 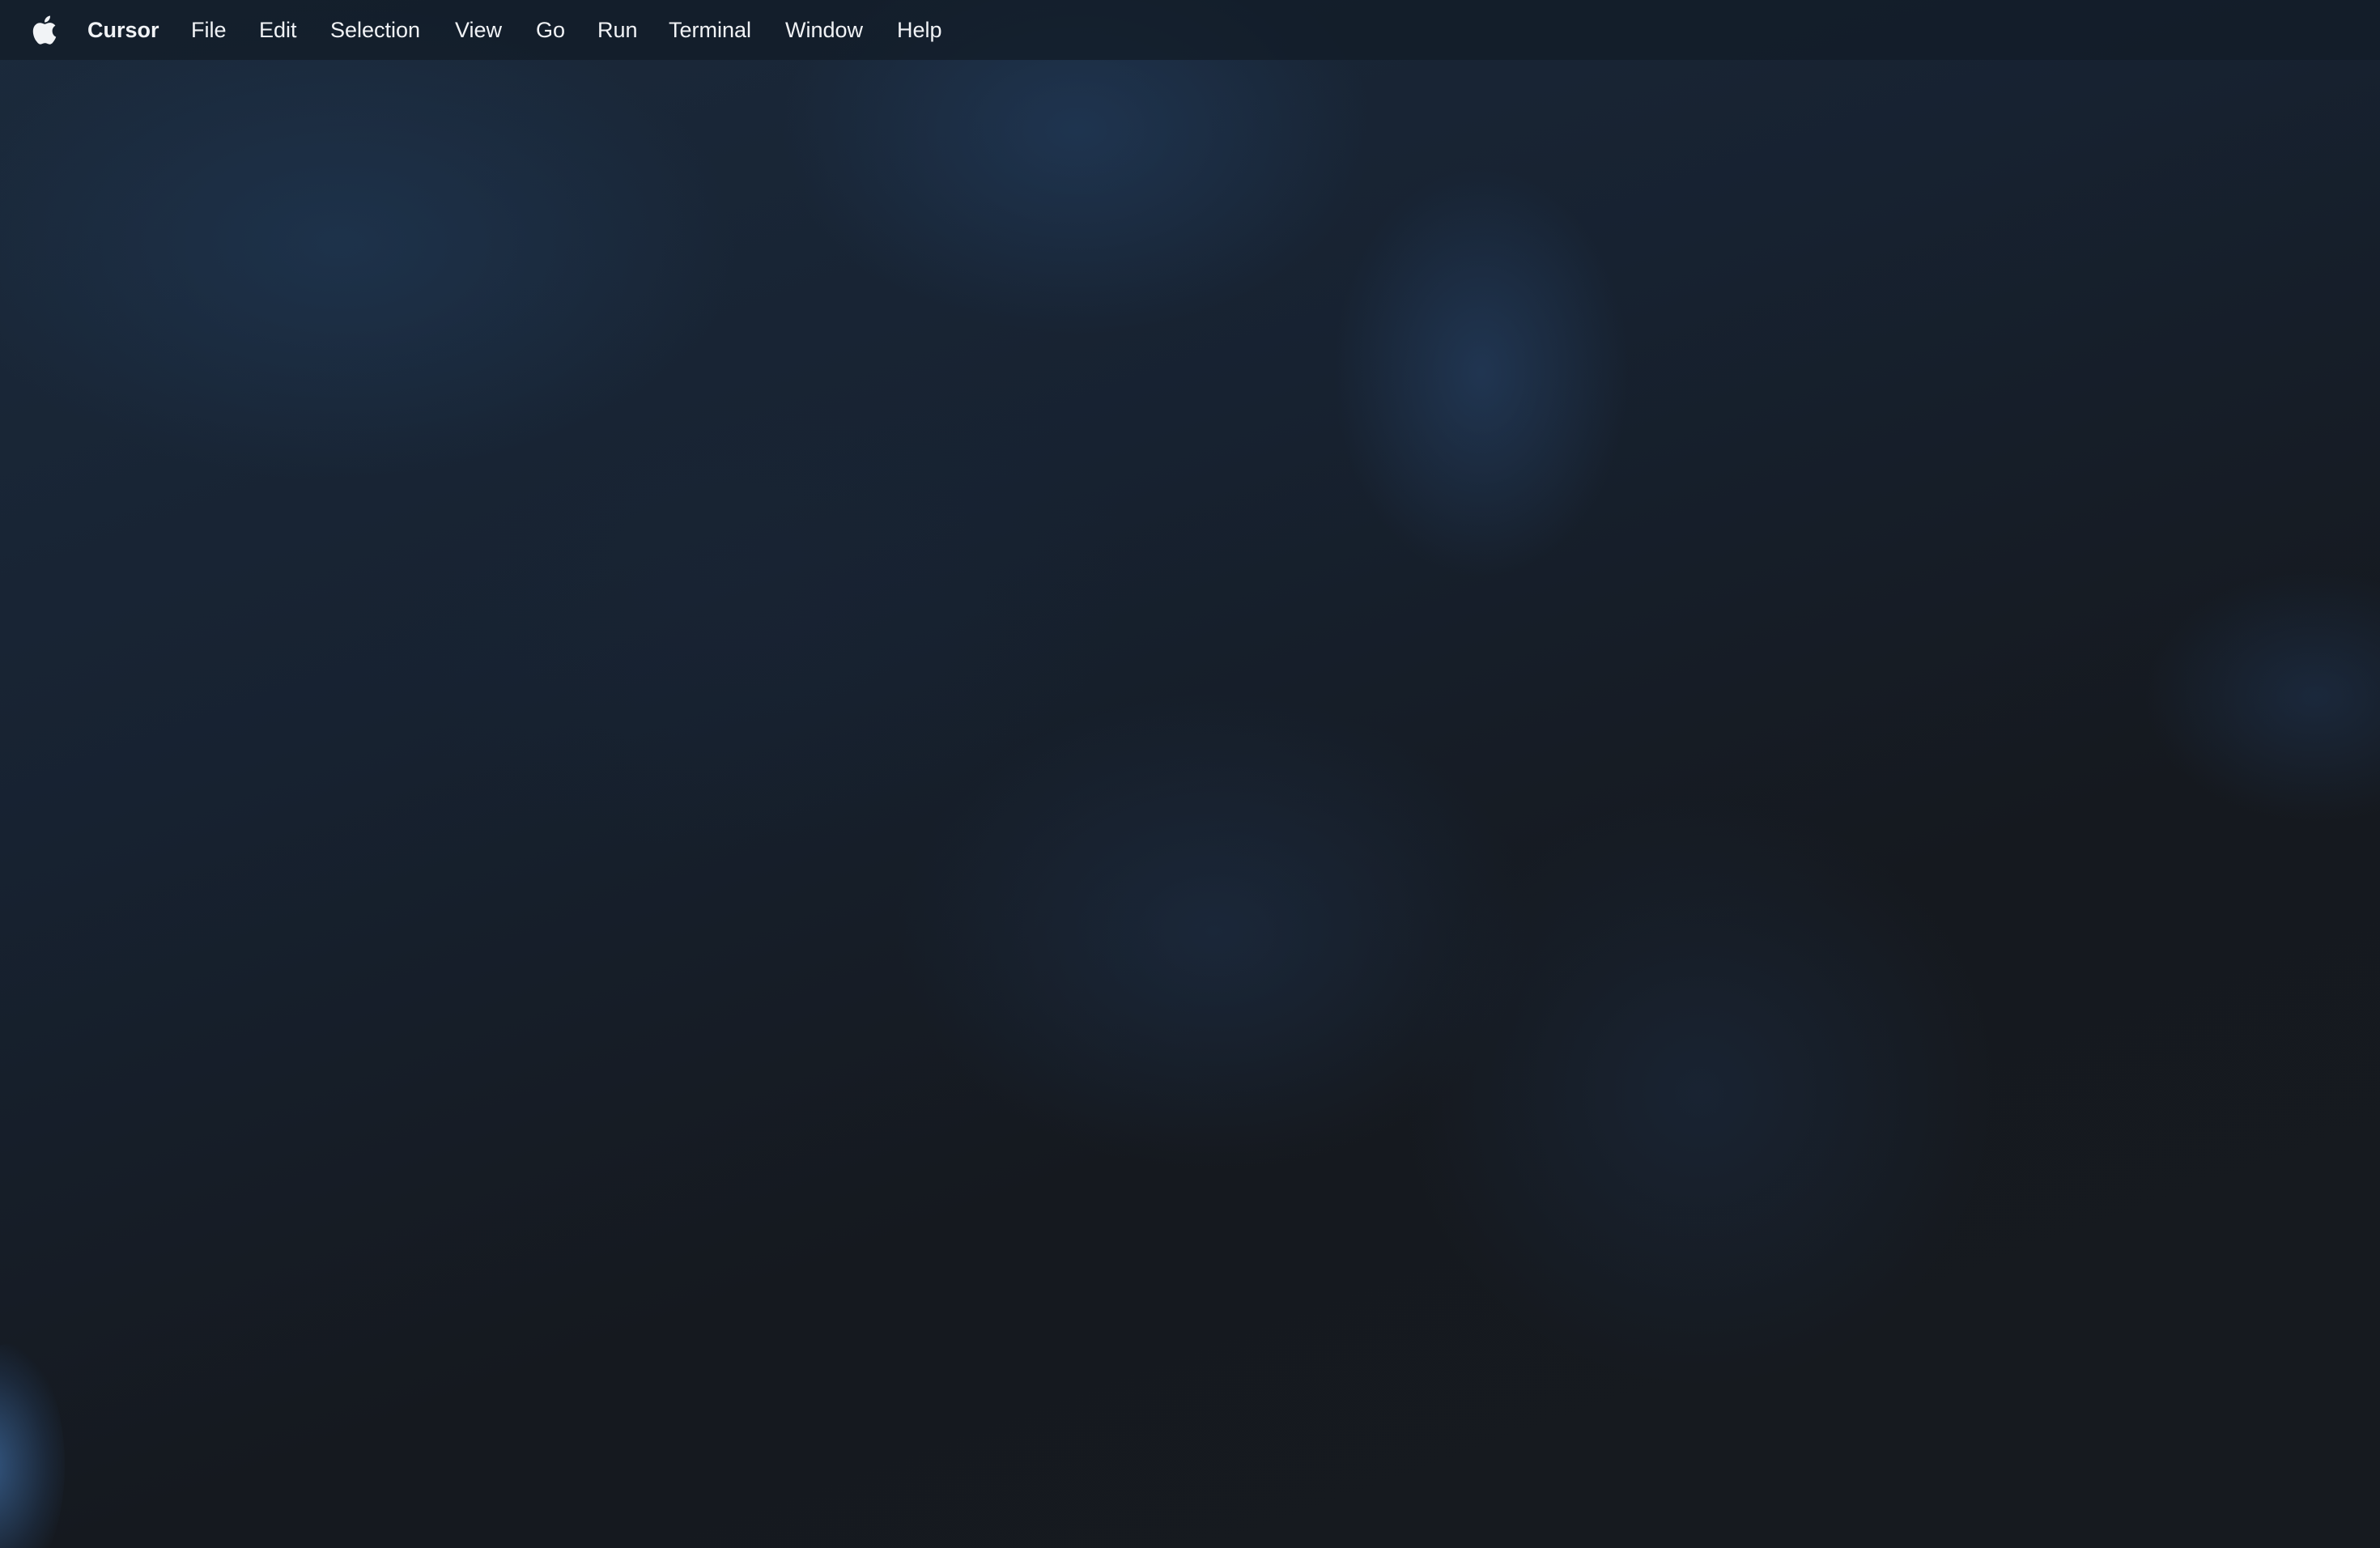 I want to click on menu-view: View, so click(x=479, y=30).